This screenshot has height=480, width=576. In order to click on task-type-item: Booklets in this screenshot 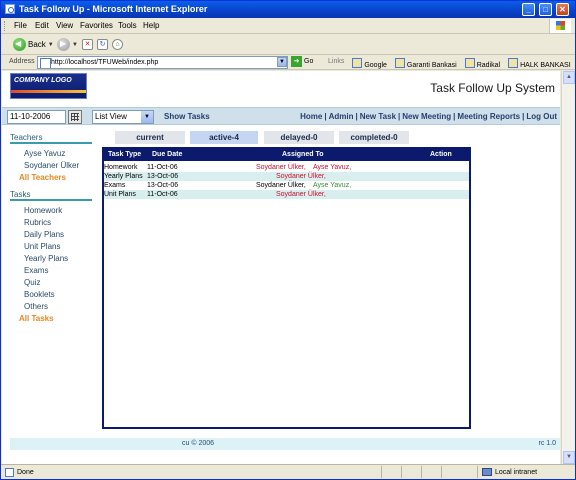, I will do `click(51, 295)`.